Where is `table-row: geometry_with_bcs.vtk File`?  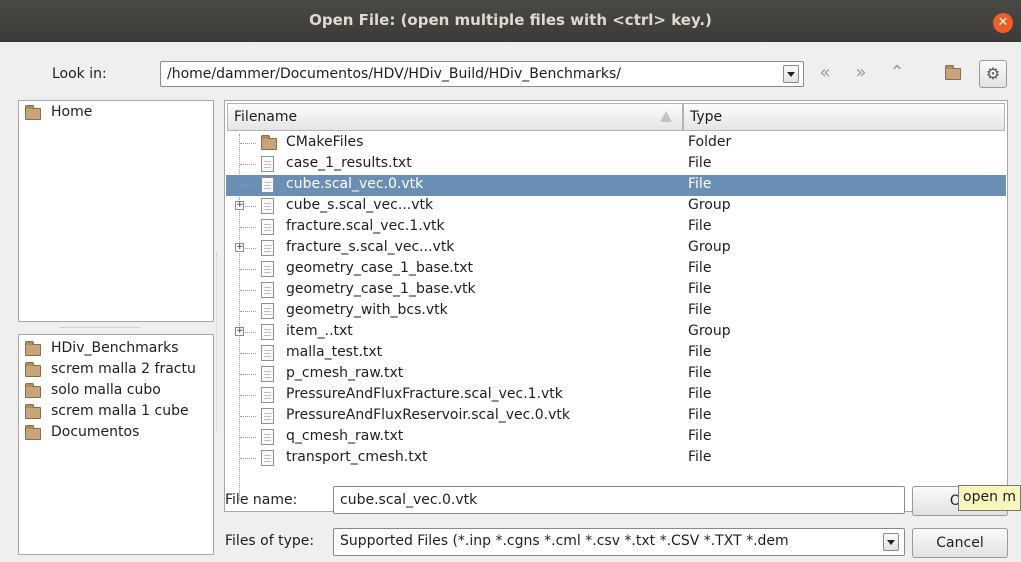
table-row: geometry_with_bcs.vtk File is located at coordinates (616, 311).